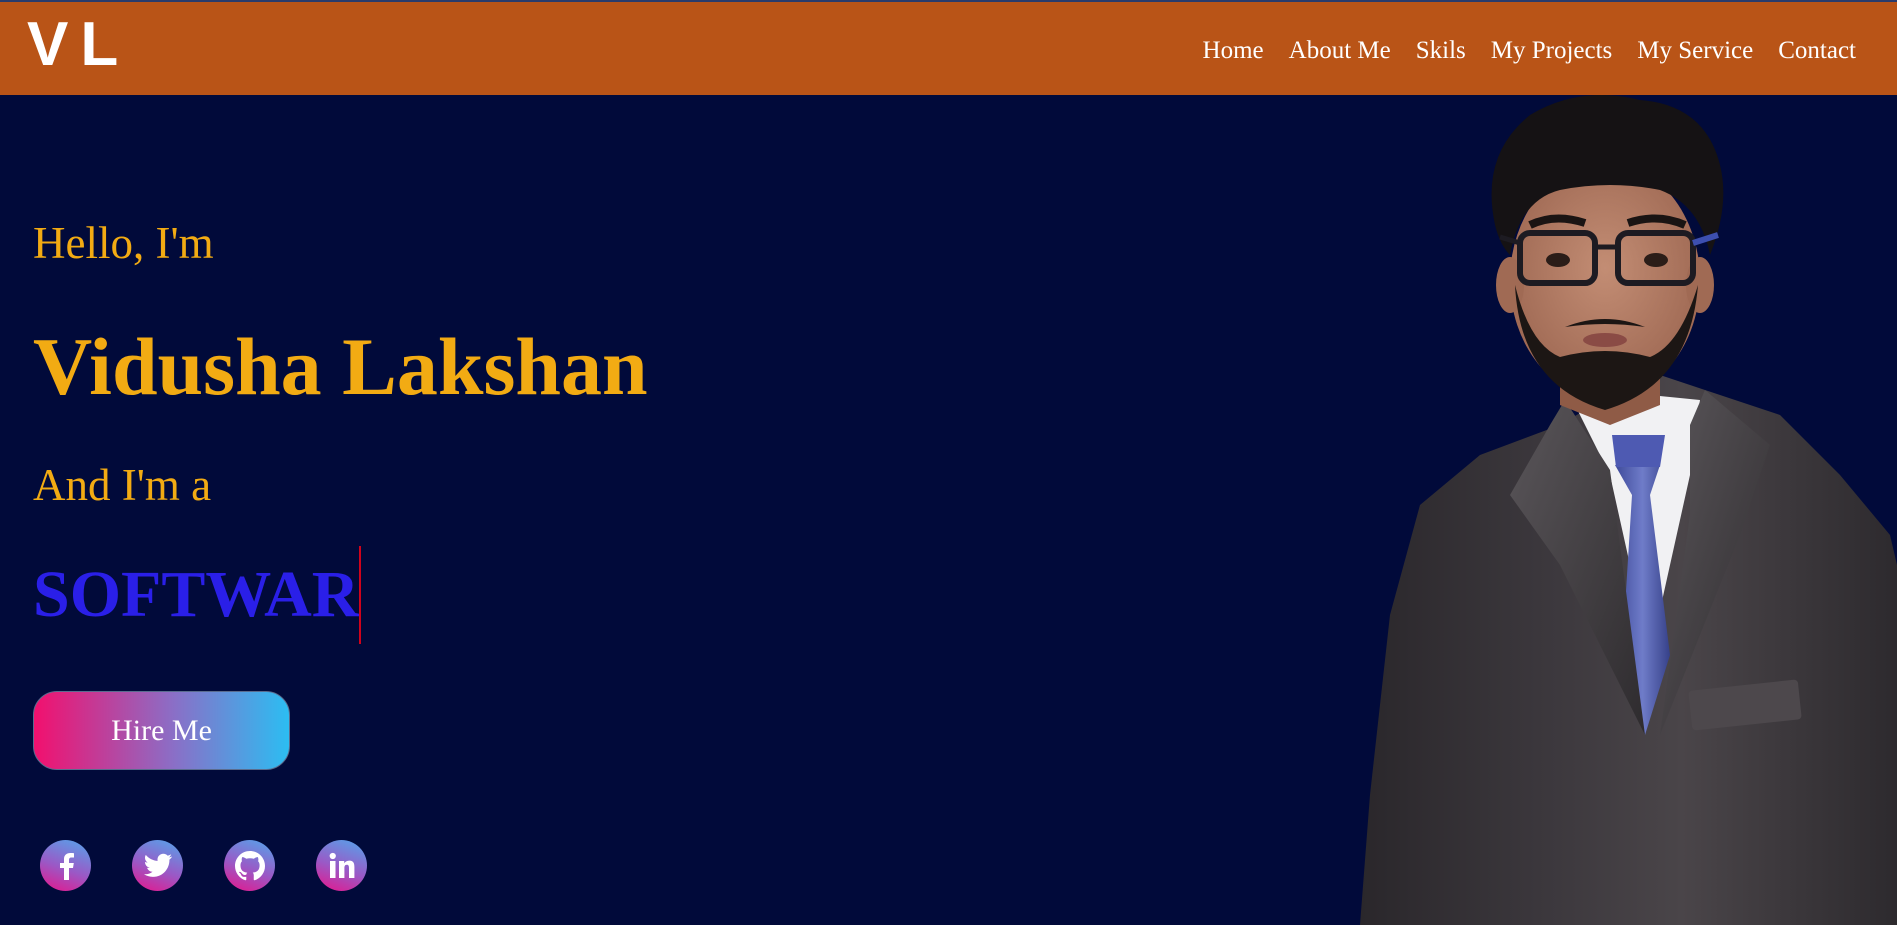 This screenshot has height=925, width=1897. I want to click on github-link, so click(249, 865).